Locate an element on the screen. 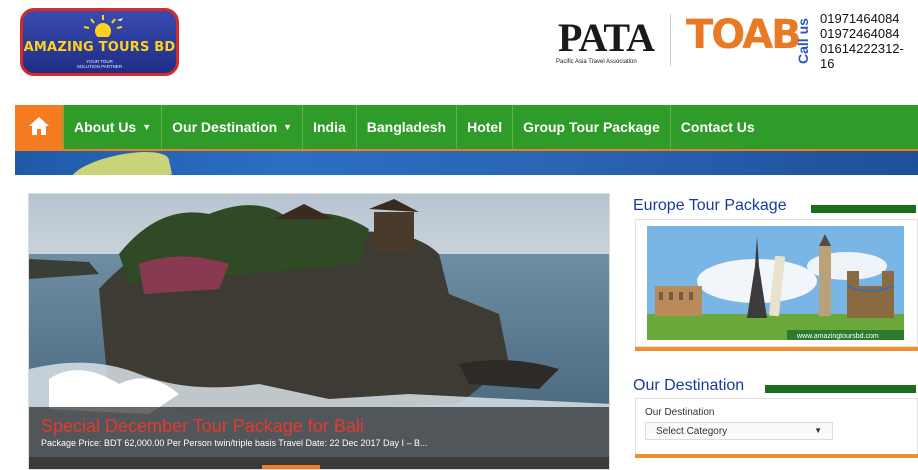  toab-word: TOAB is located at coordinates (744, 35).